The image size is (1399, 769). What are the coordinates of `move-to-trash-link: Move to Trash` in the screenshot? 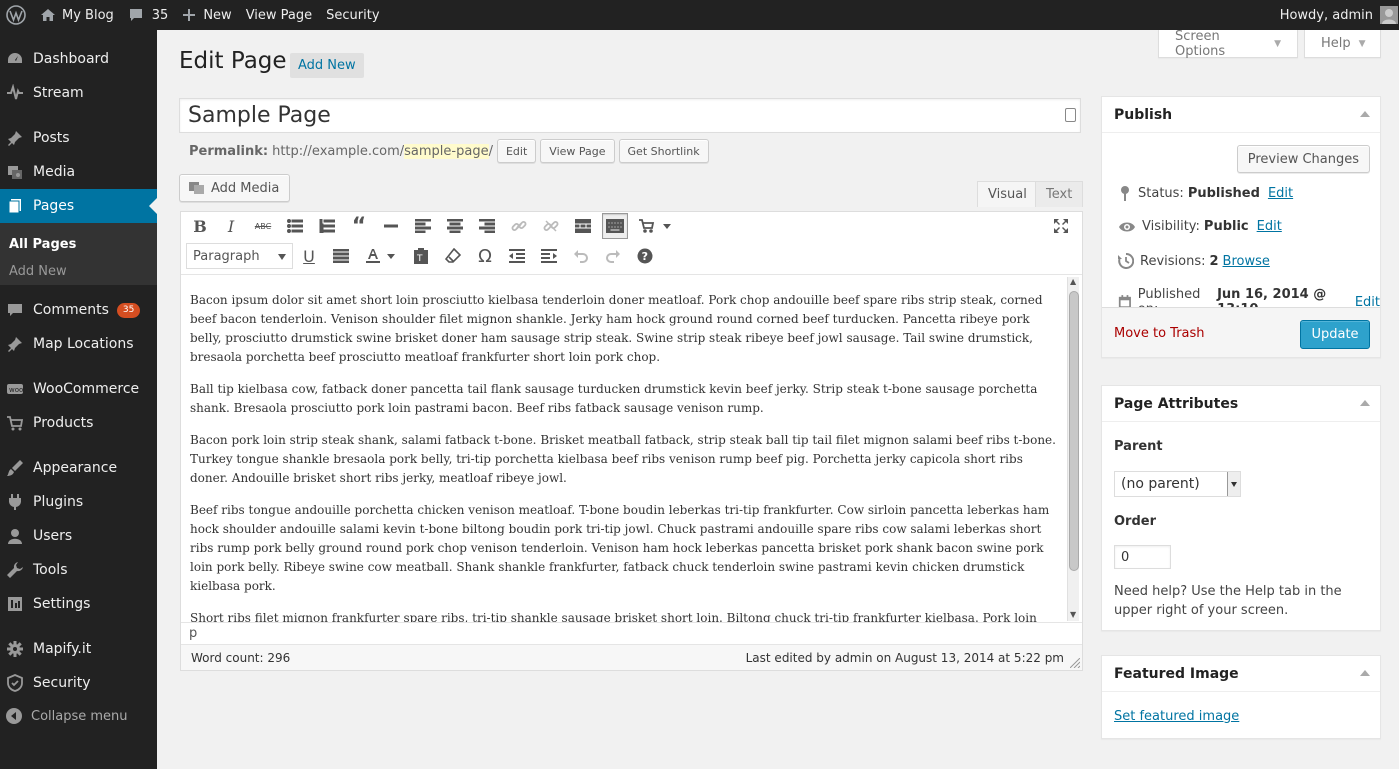 It's located at (1159, 333).